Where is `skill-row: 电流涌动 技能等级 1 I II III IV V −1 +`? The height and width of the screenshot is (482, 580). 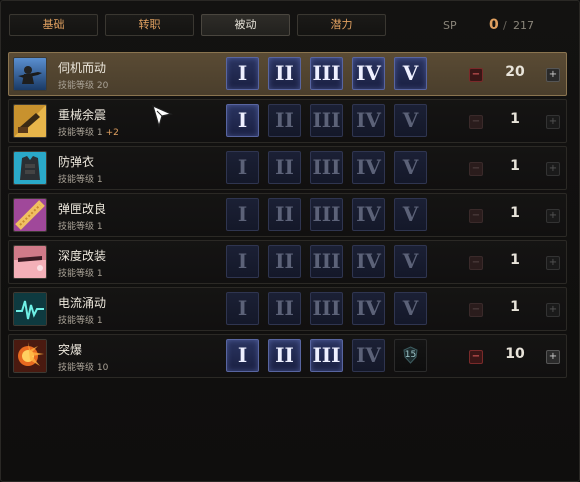 skill-row: 电流涌动 技能等级 1 I II III IV V −1 + is located at coordinates (287, 309).